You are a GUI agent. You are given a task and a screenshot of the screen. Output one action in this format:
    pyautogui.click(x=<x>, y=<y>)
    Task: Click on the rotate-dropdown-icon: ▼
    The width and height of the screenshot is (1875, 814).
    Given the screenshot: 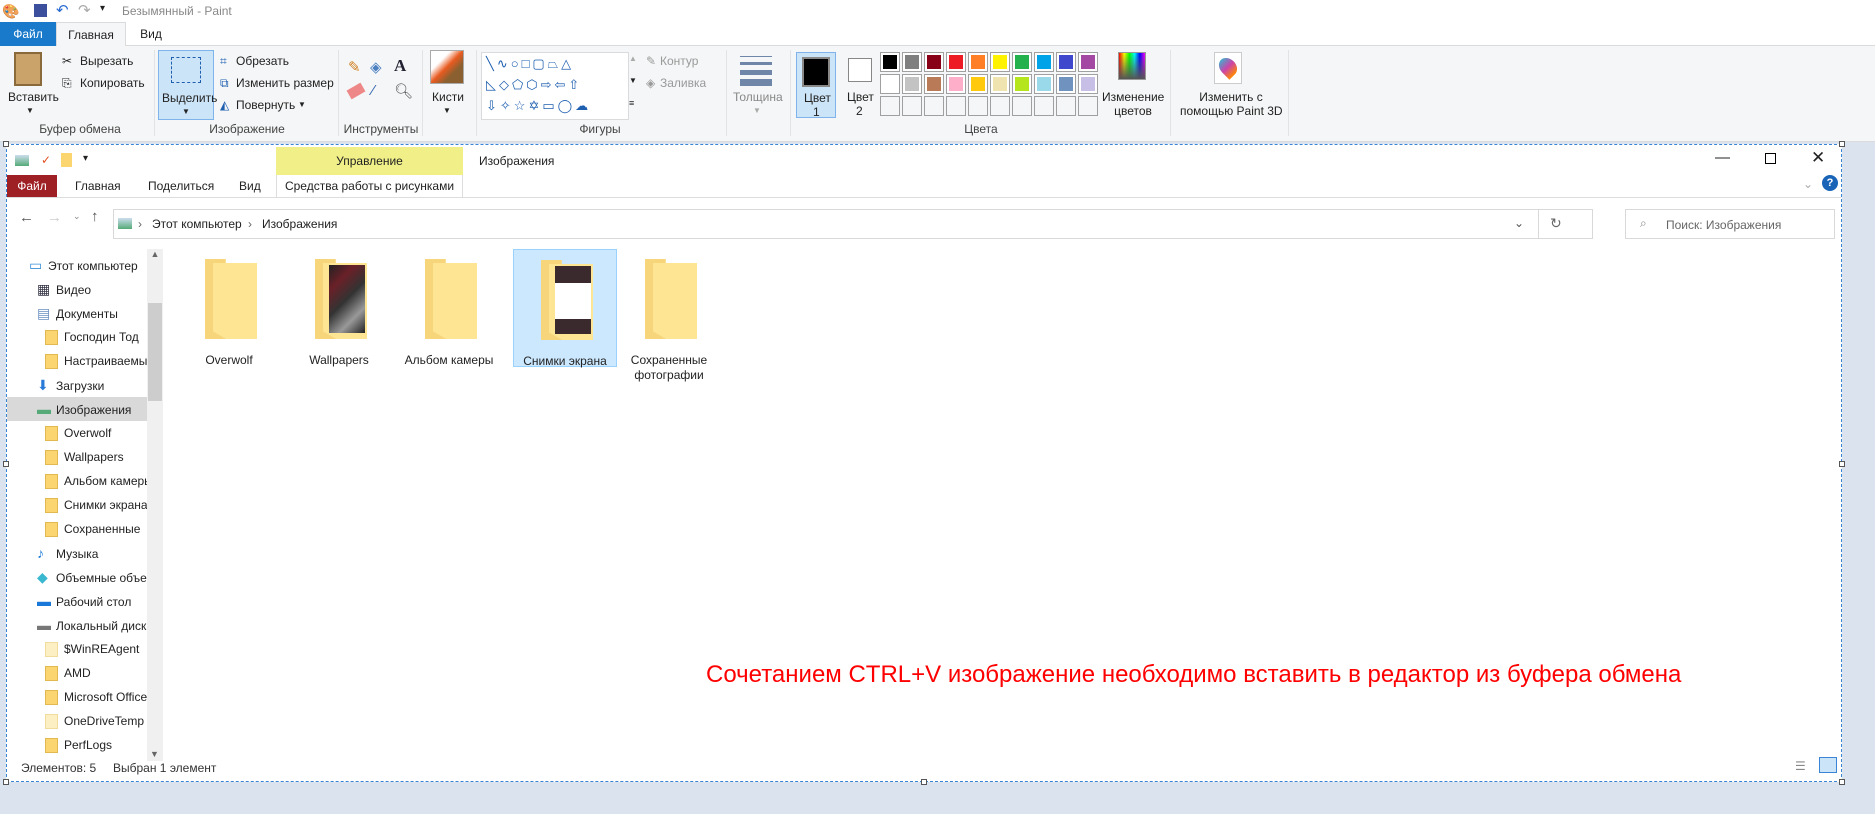 What is the action you would take?
    pyautogui.click(x=302, y=104)
    